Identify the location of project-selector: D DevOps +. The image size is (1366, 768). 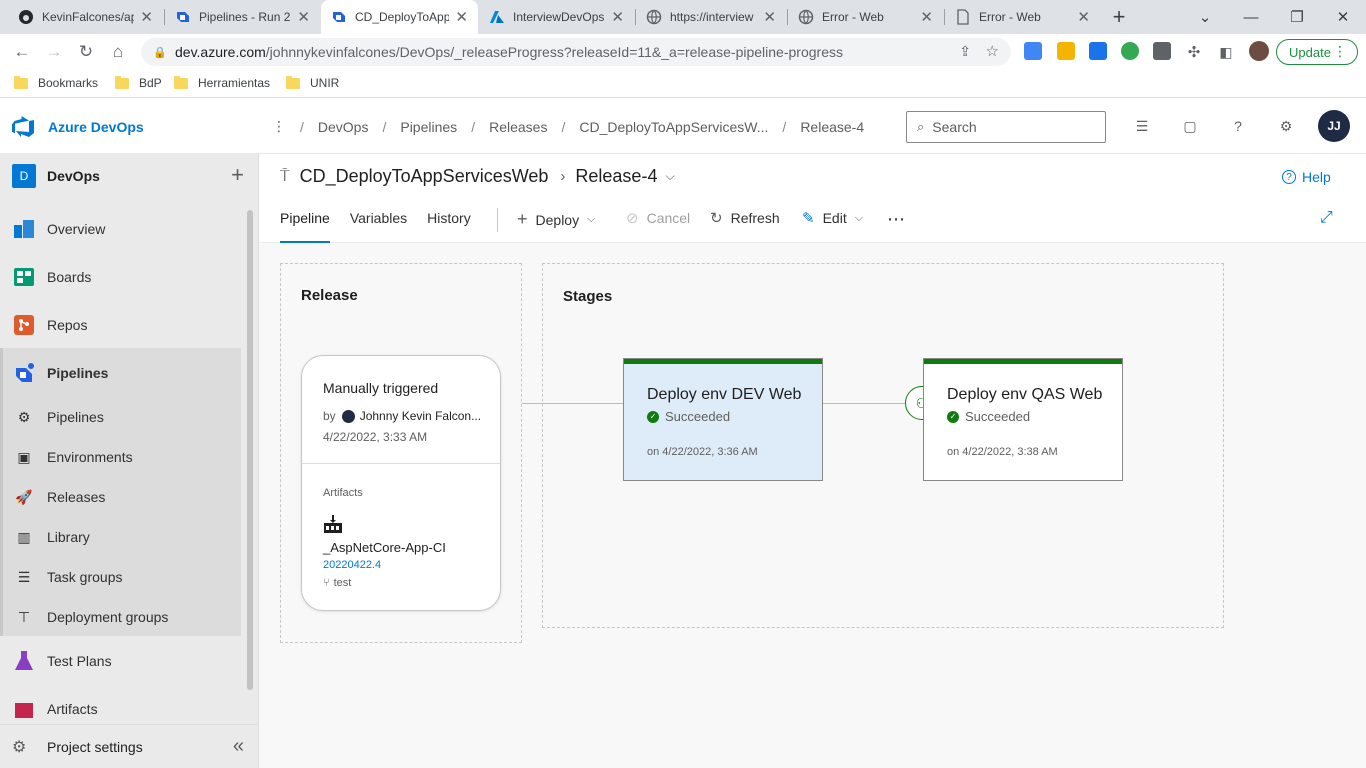
(132, 176).